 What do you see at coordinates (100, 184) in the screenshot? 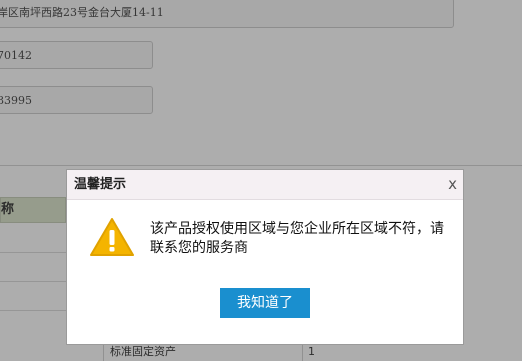
I see `dialog-title: 温馨提示` at bounding box center [100, 184].